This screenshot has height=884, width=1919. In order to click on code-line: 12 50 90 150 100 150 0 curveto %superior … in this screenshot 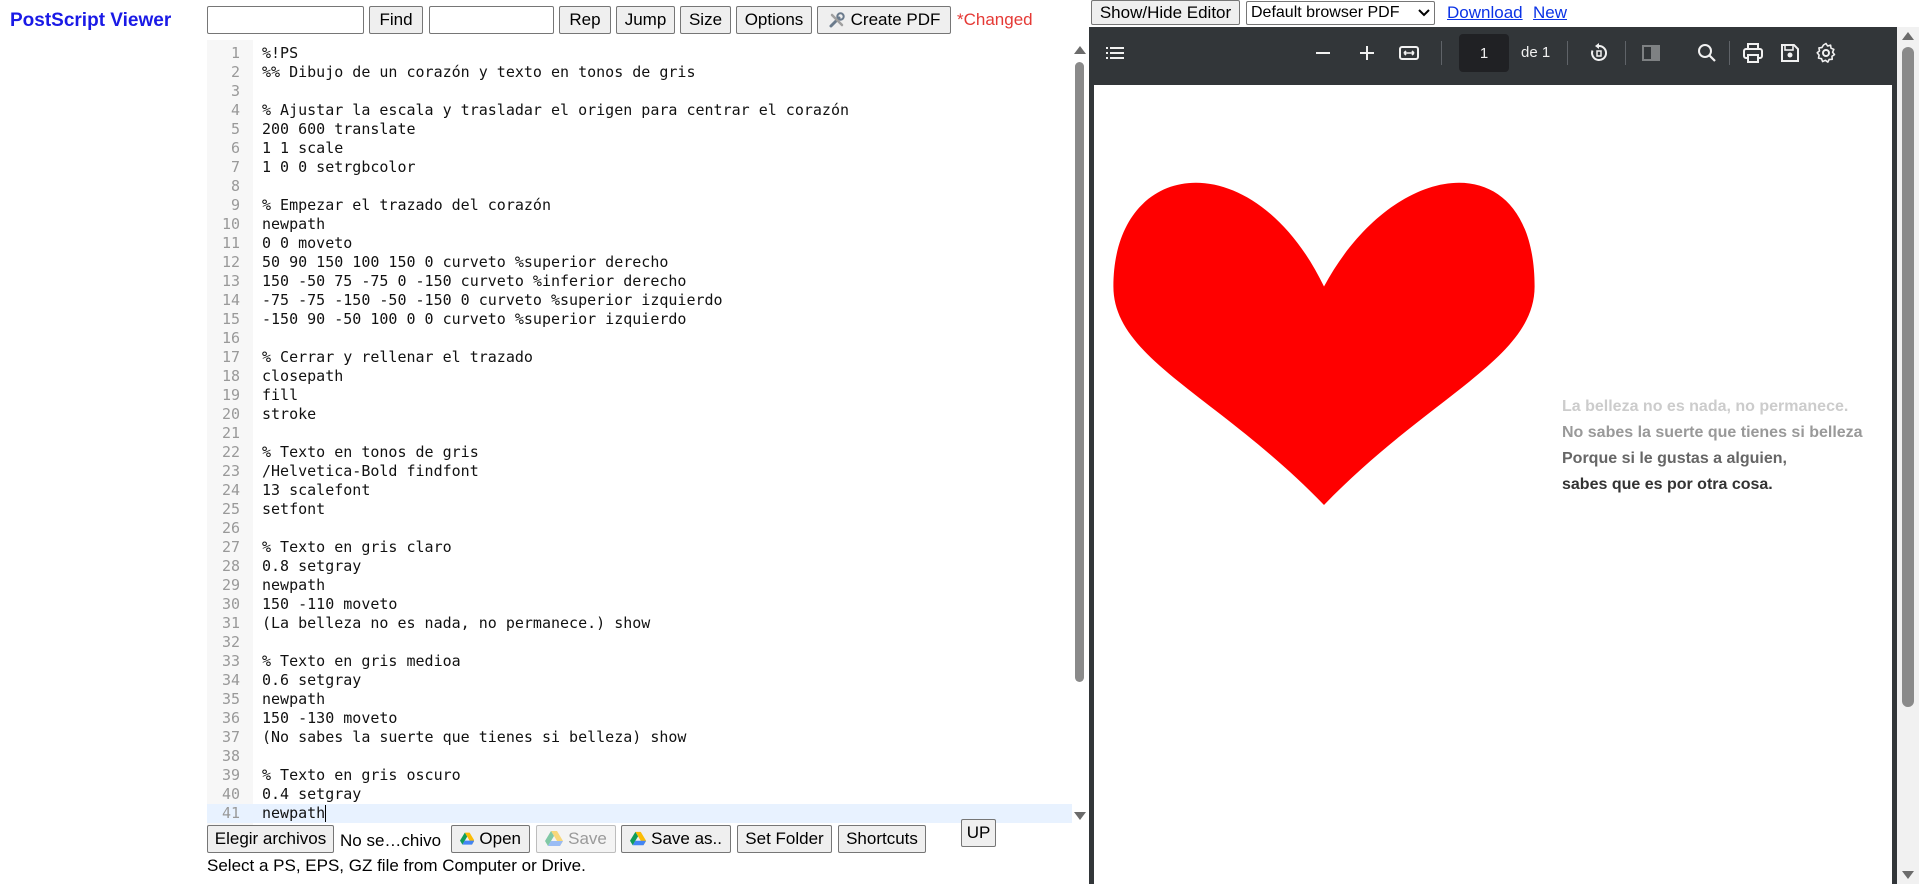, I will do `click(640, 262)`.